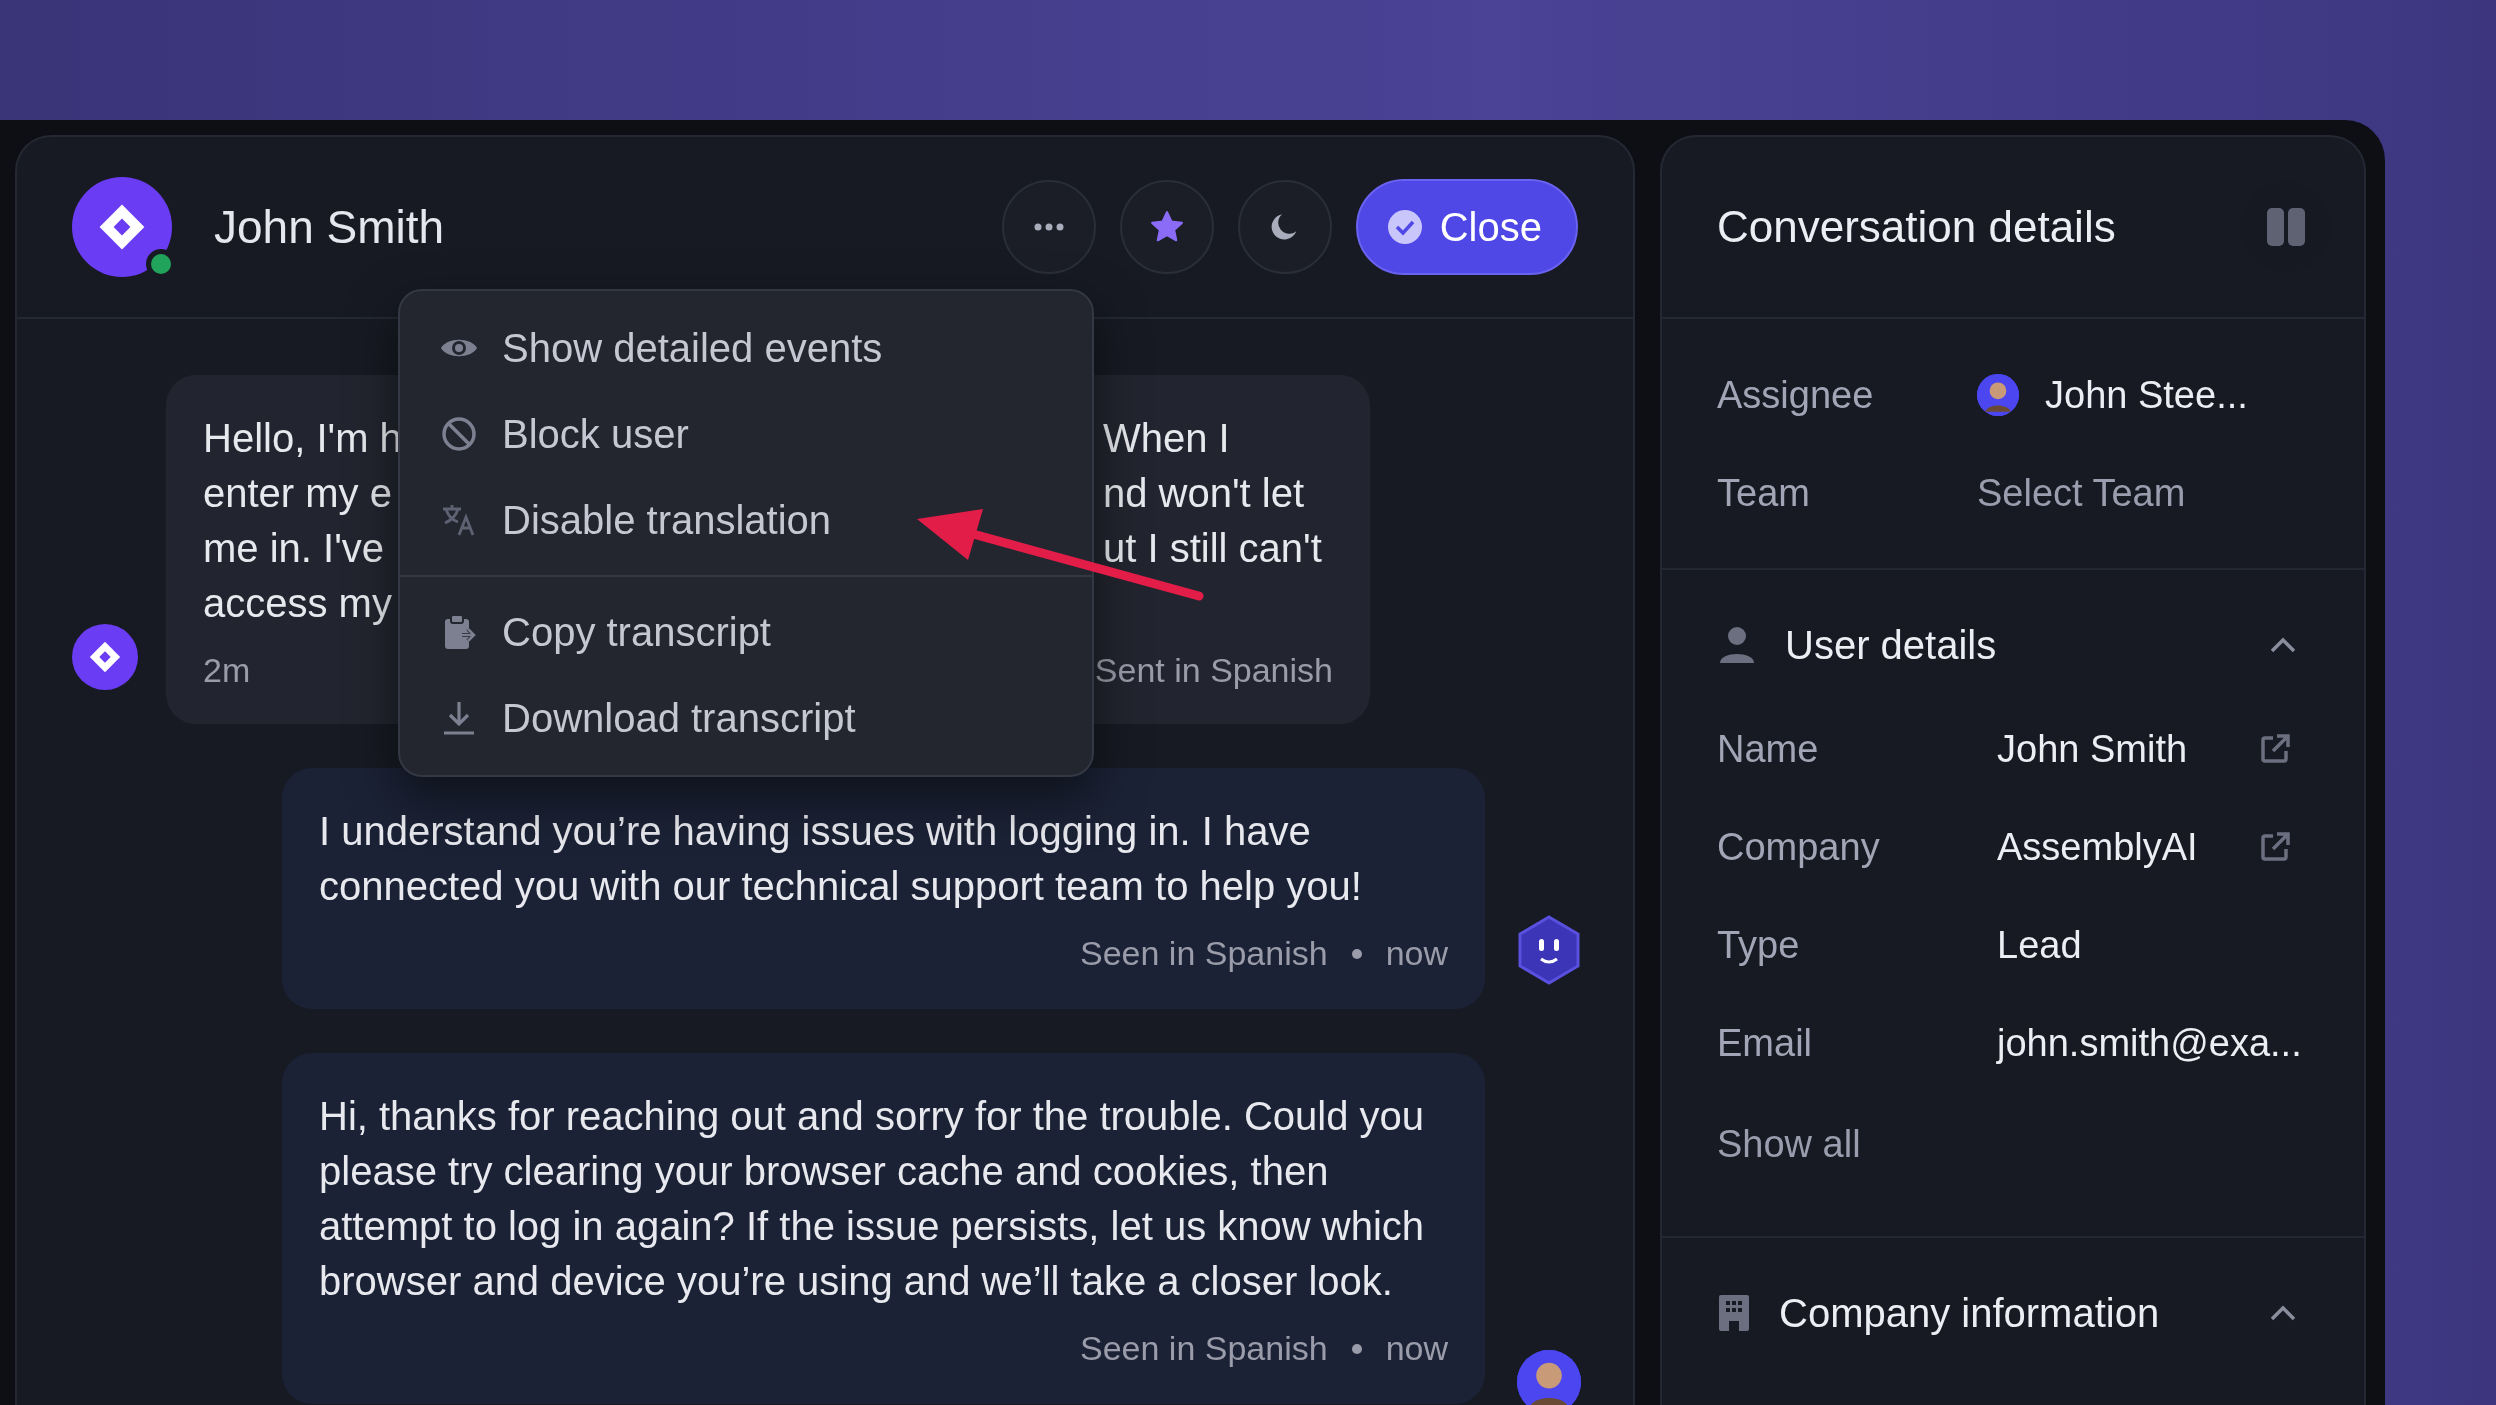 The width and height of the screenshot is (2496, 1405). I want to click on split-panel-icon, so click(2286, 227).